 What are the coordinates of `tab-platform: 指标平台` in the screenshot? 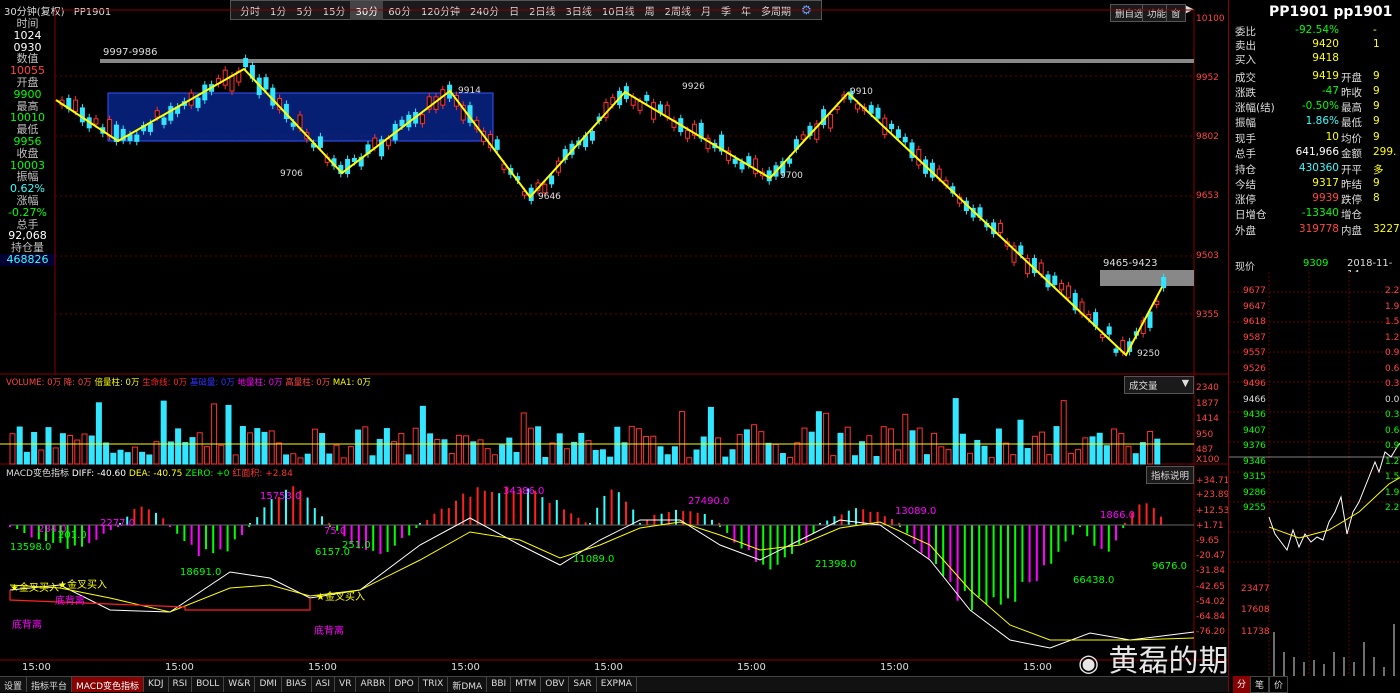 It's located at (50, 684).